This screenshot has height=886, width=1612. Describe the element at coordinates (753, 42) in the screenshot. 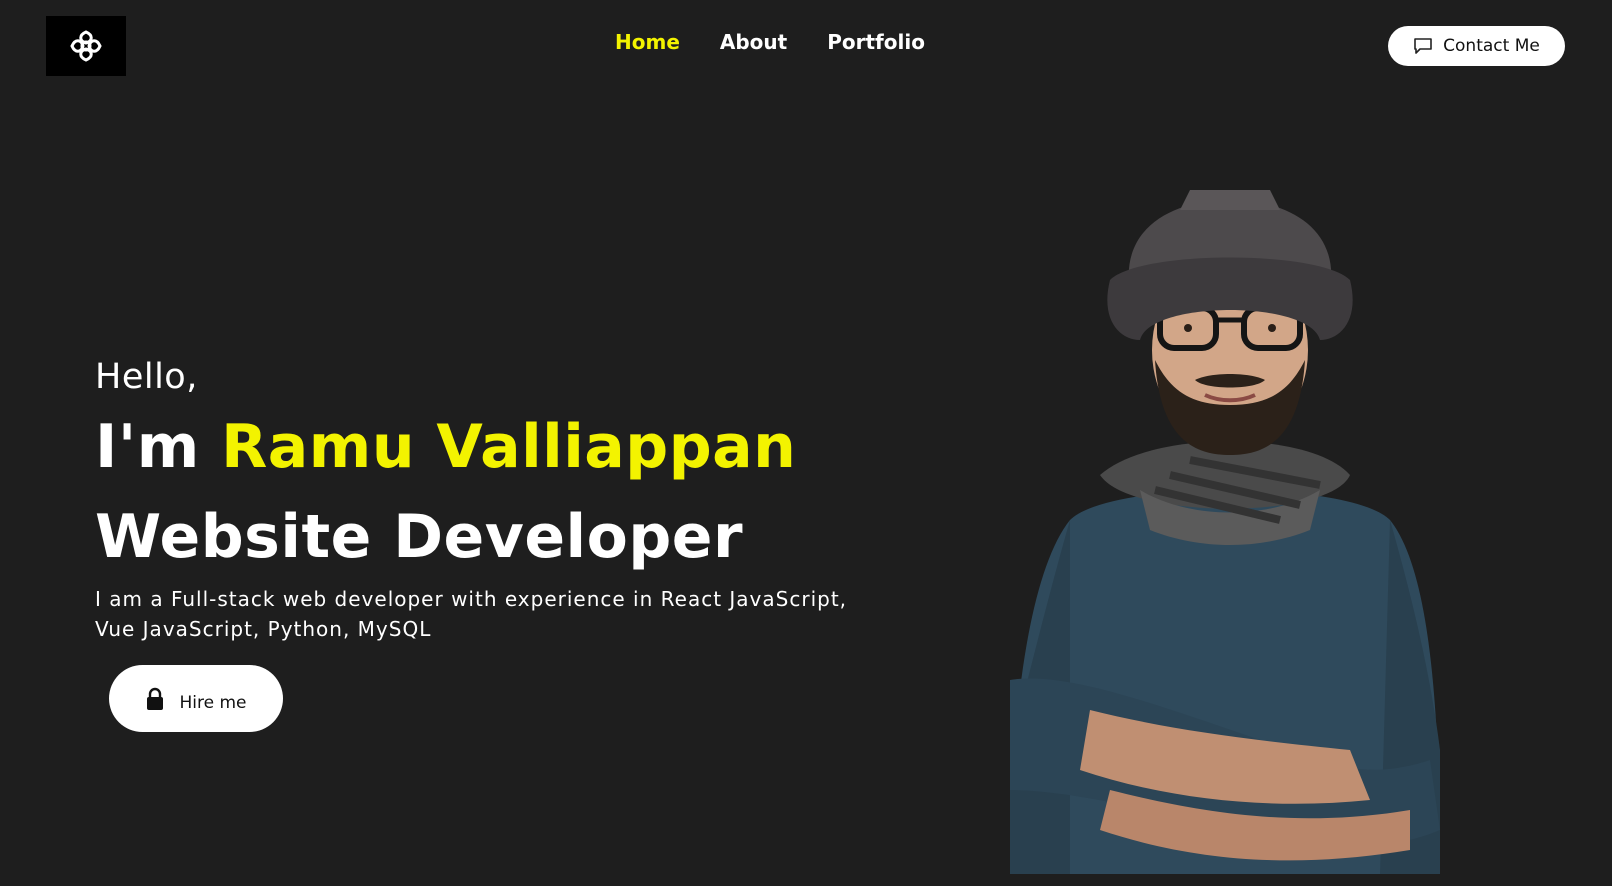

I see `nav-about: About` at that location.